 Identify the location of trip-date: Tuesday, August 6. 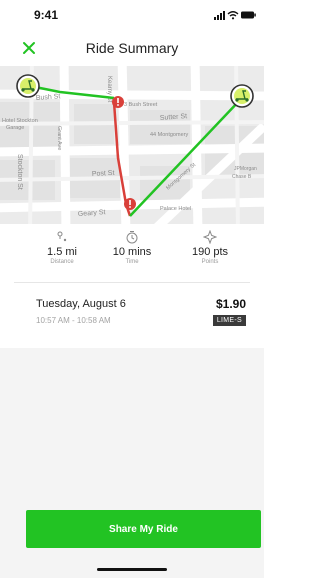
(81, 304).